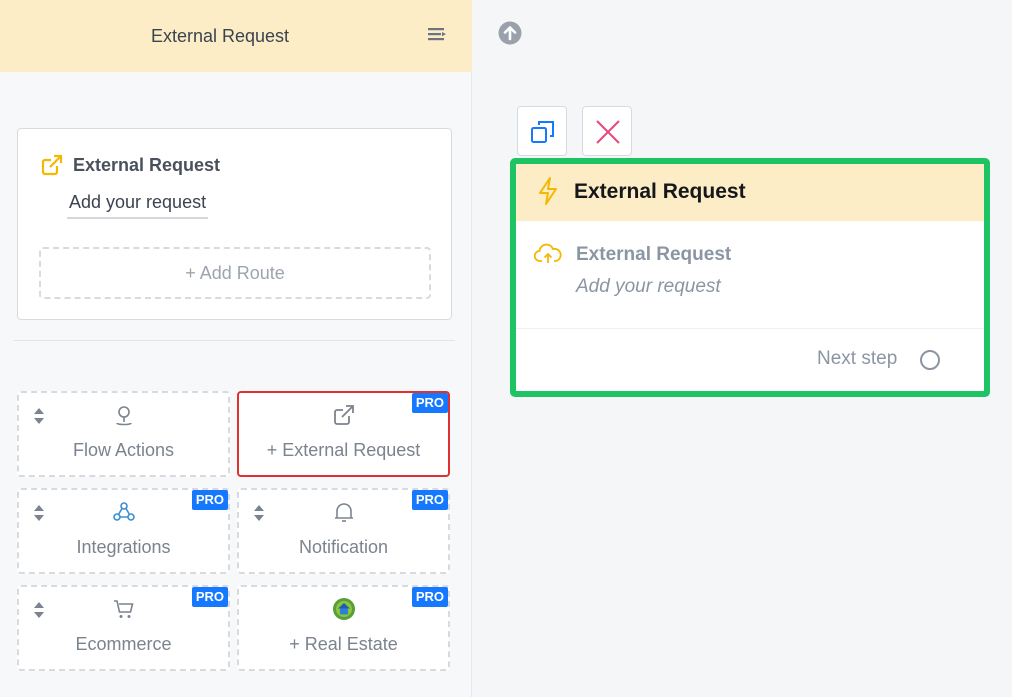 The image size is (1012, 697). I want to click on lightning-icon, so click(548, 191).